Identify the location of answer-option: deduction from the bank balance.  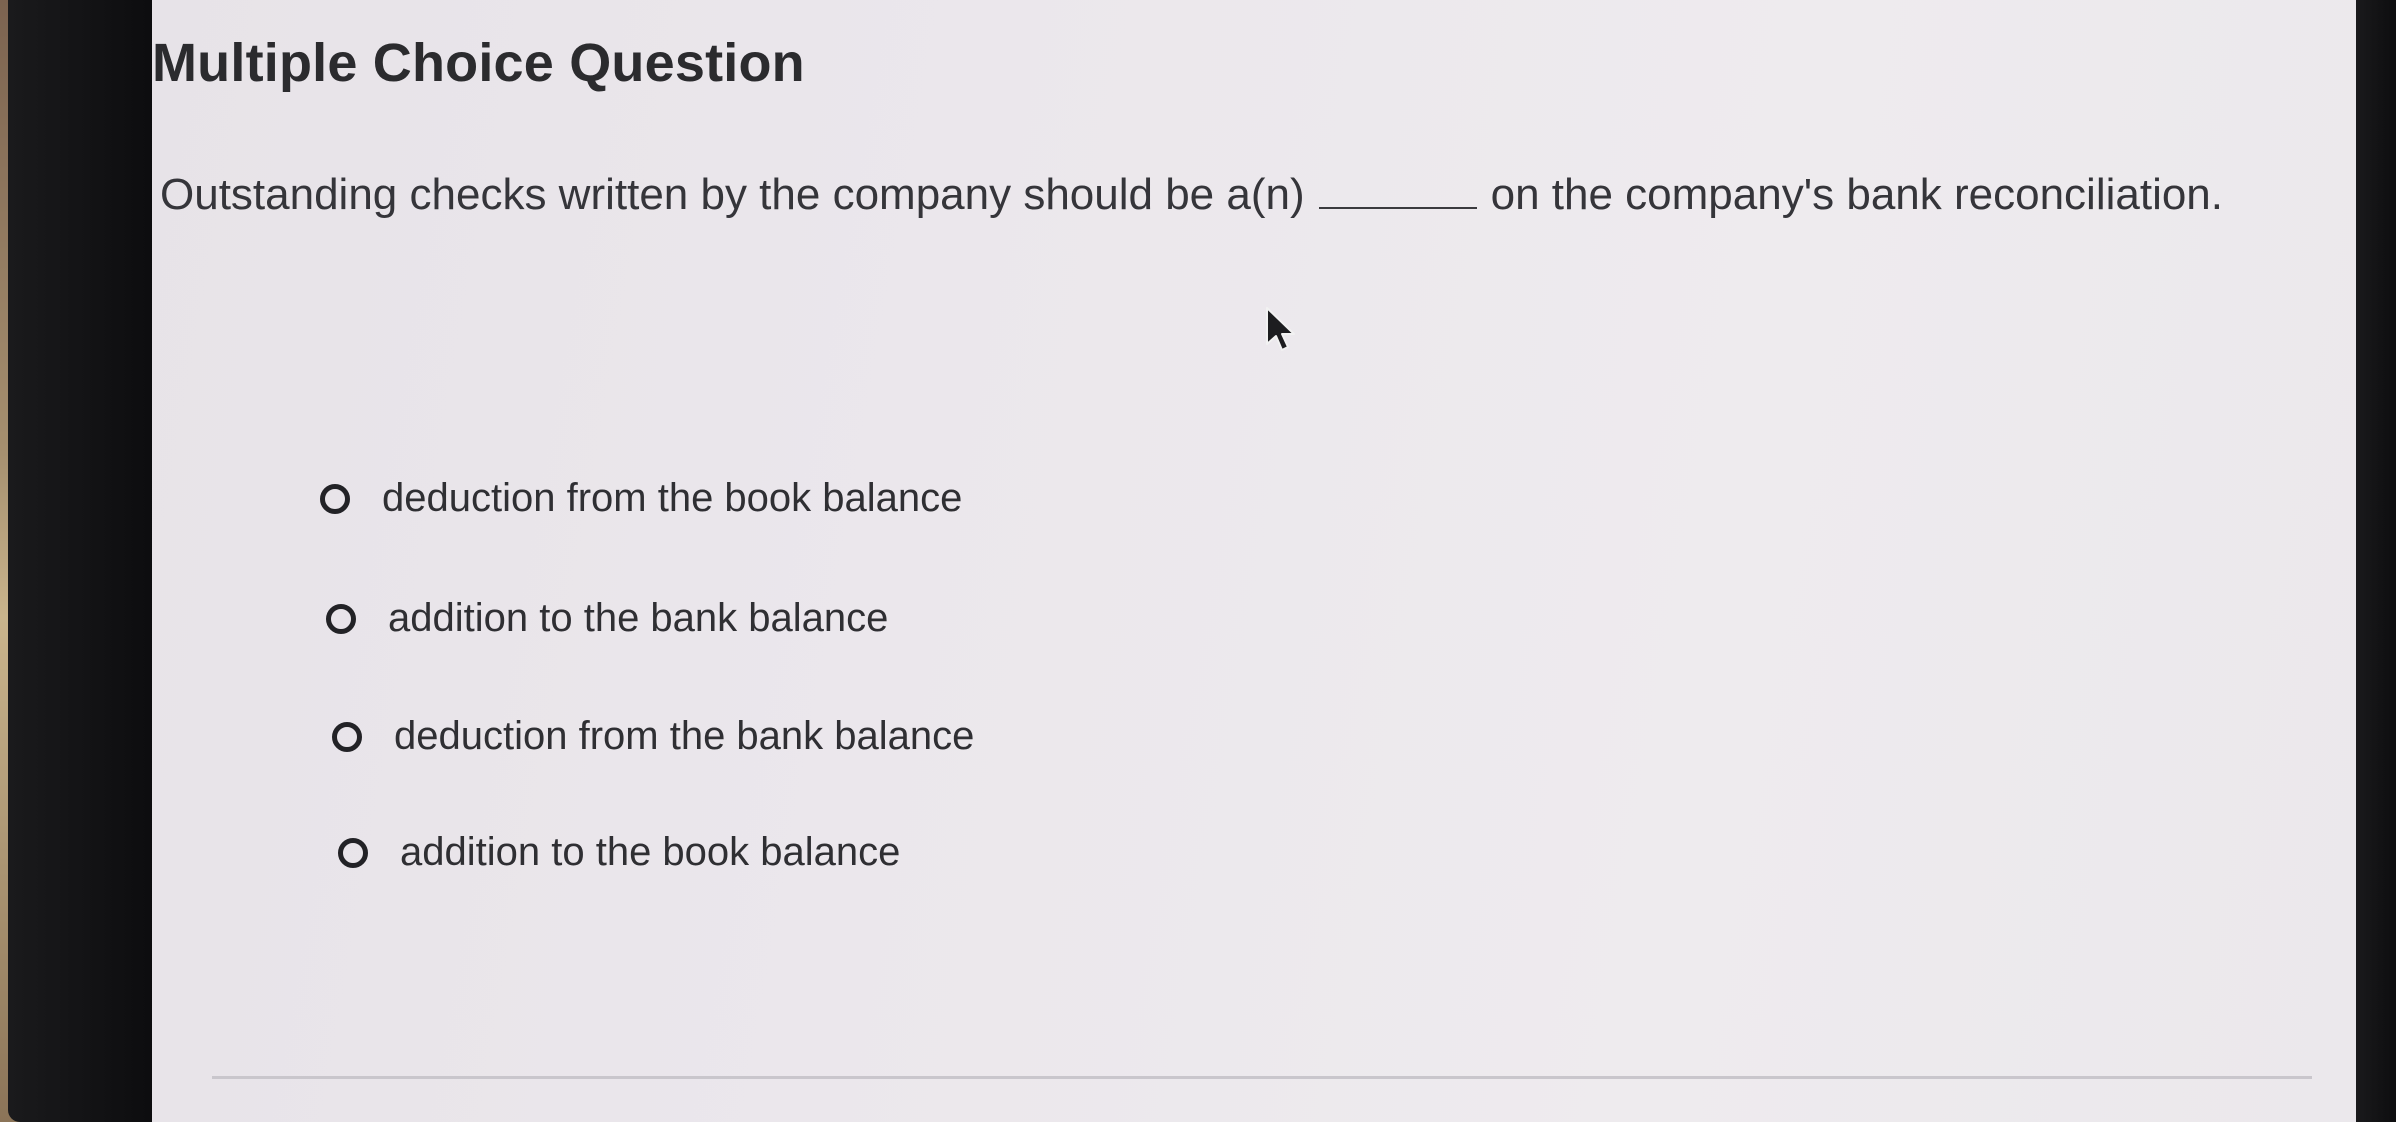
(653, 736).